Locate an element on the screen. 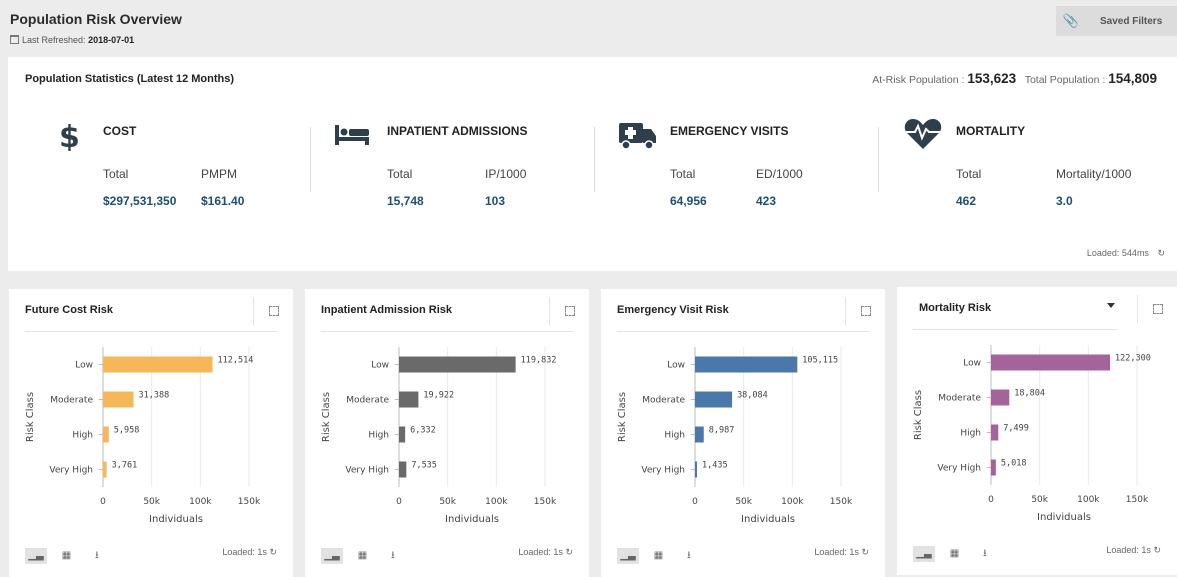  divider is located at coordinates (1015, 329).